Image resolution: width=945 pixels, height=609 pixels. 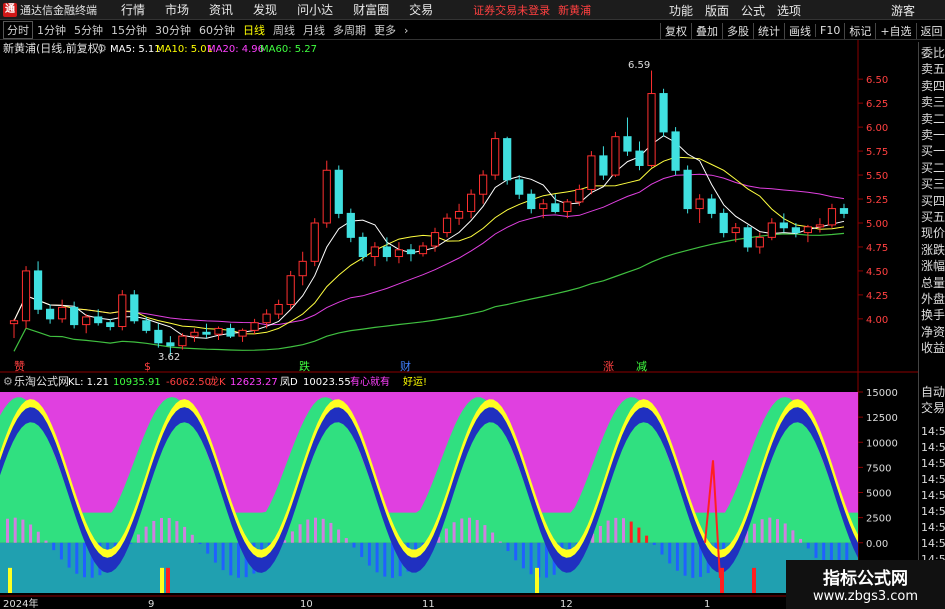 What do you see at coordinates (675, 30) in the screenshot?
I see `restore-rights-button: 复权` at bounding box center [675, 30].